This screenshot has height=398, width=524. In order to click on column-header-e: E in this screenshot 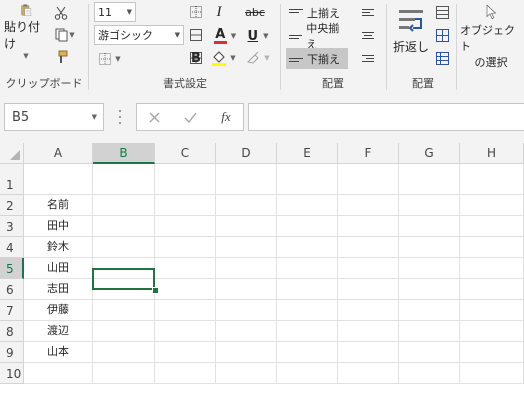, I will do `click(307, 153)`.